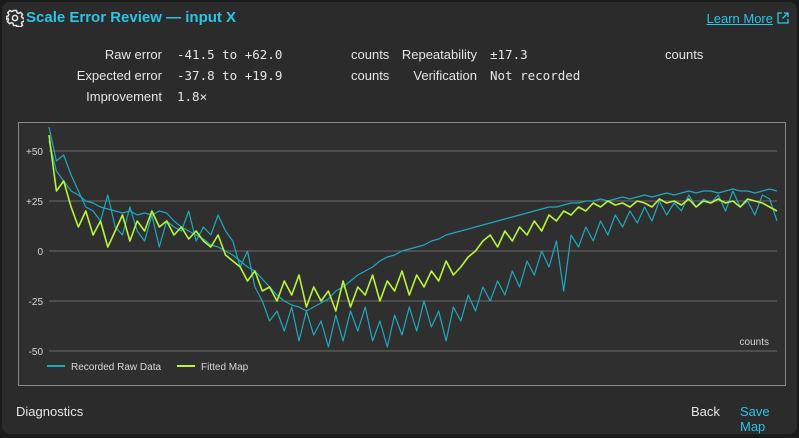 This screenshot has width=799, height=438. What do you see at coordinates (116, 367) in the screenshot?
I see `legend-label: Recorded Raw Data` at bounding box center [116, 367].